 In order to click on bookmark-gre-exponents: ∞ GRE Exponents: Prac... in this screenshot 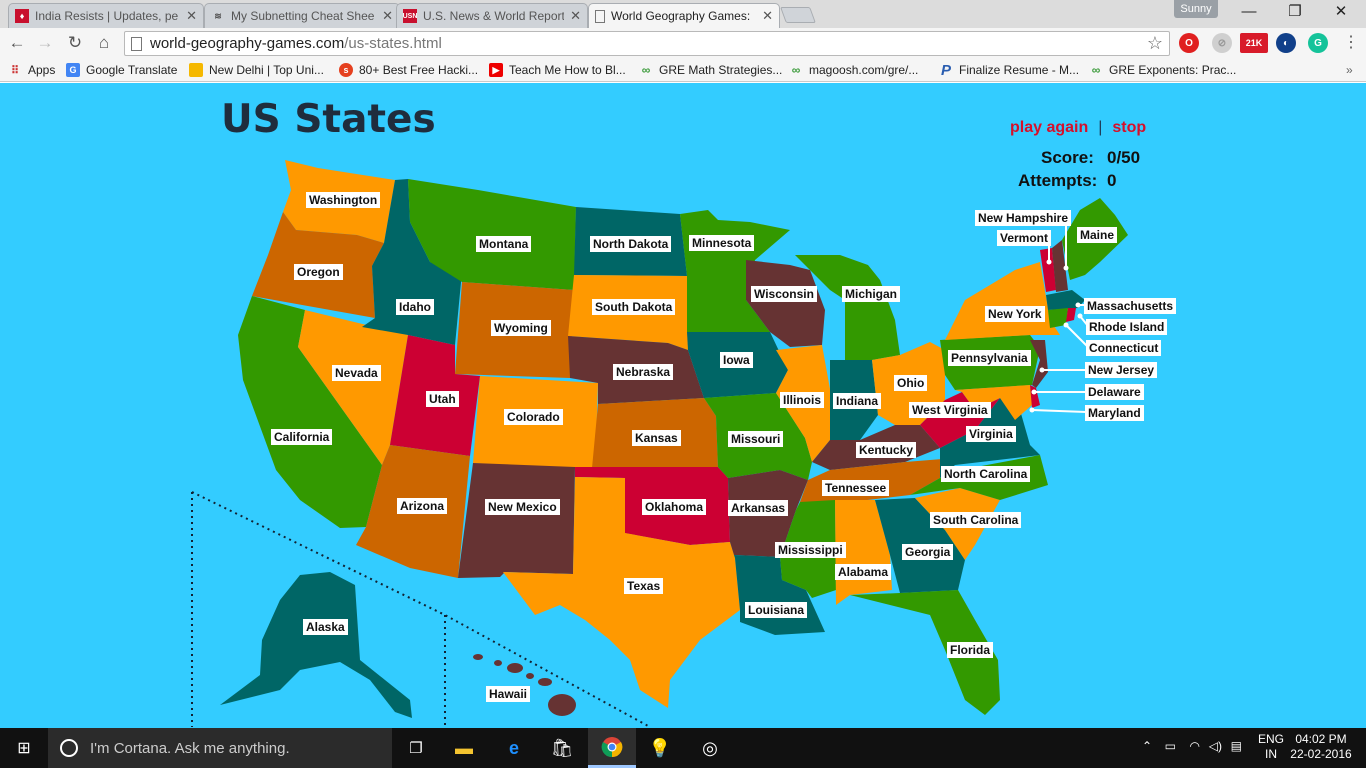, I will do `click(1163, 70)`.